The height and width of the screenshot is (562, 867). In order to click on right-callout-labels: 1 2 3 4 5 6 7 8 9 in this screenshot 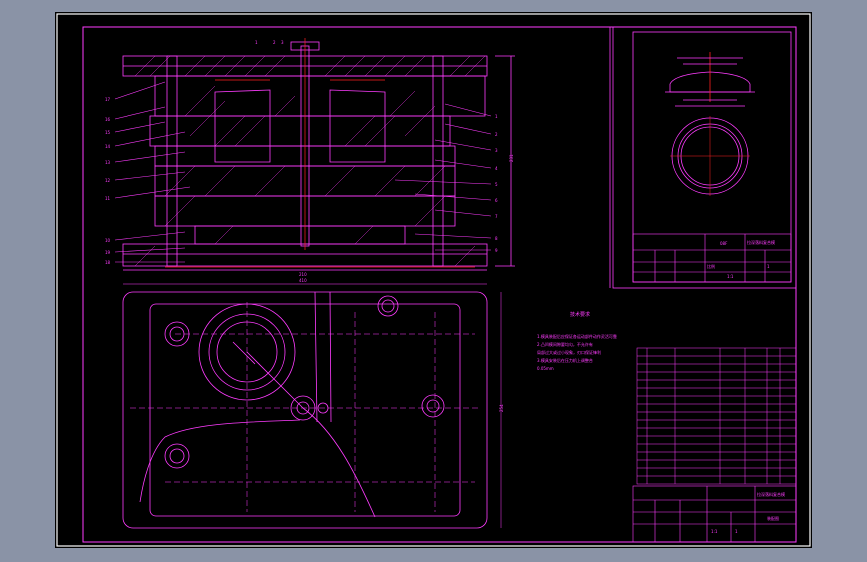, I will do `click(496, 183)`.